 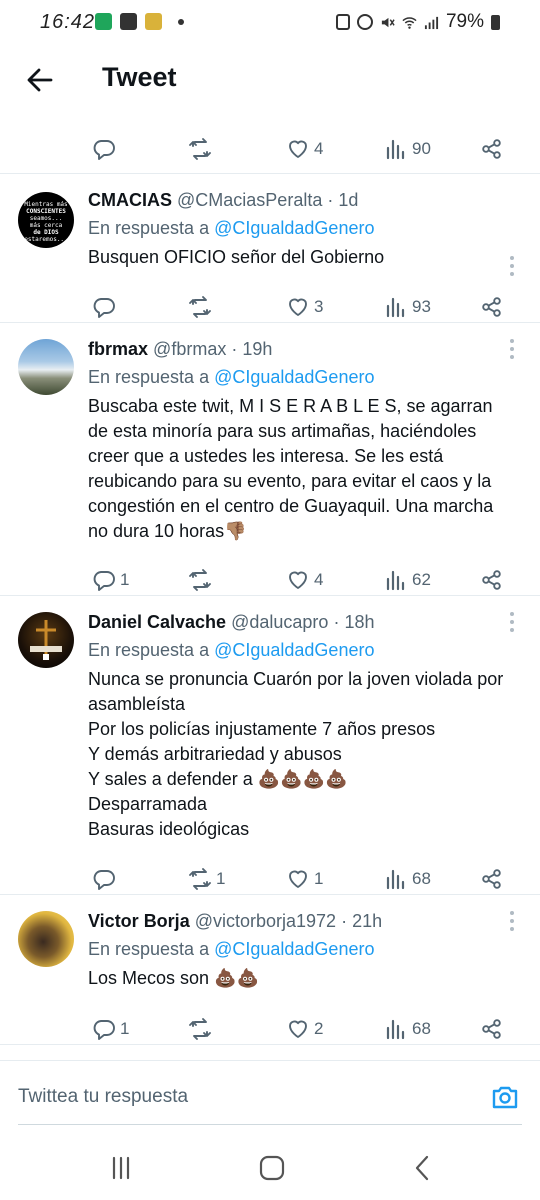 I want to click on back-nav-icon, so click(x=423, y=1168).